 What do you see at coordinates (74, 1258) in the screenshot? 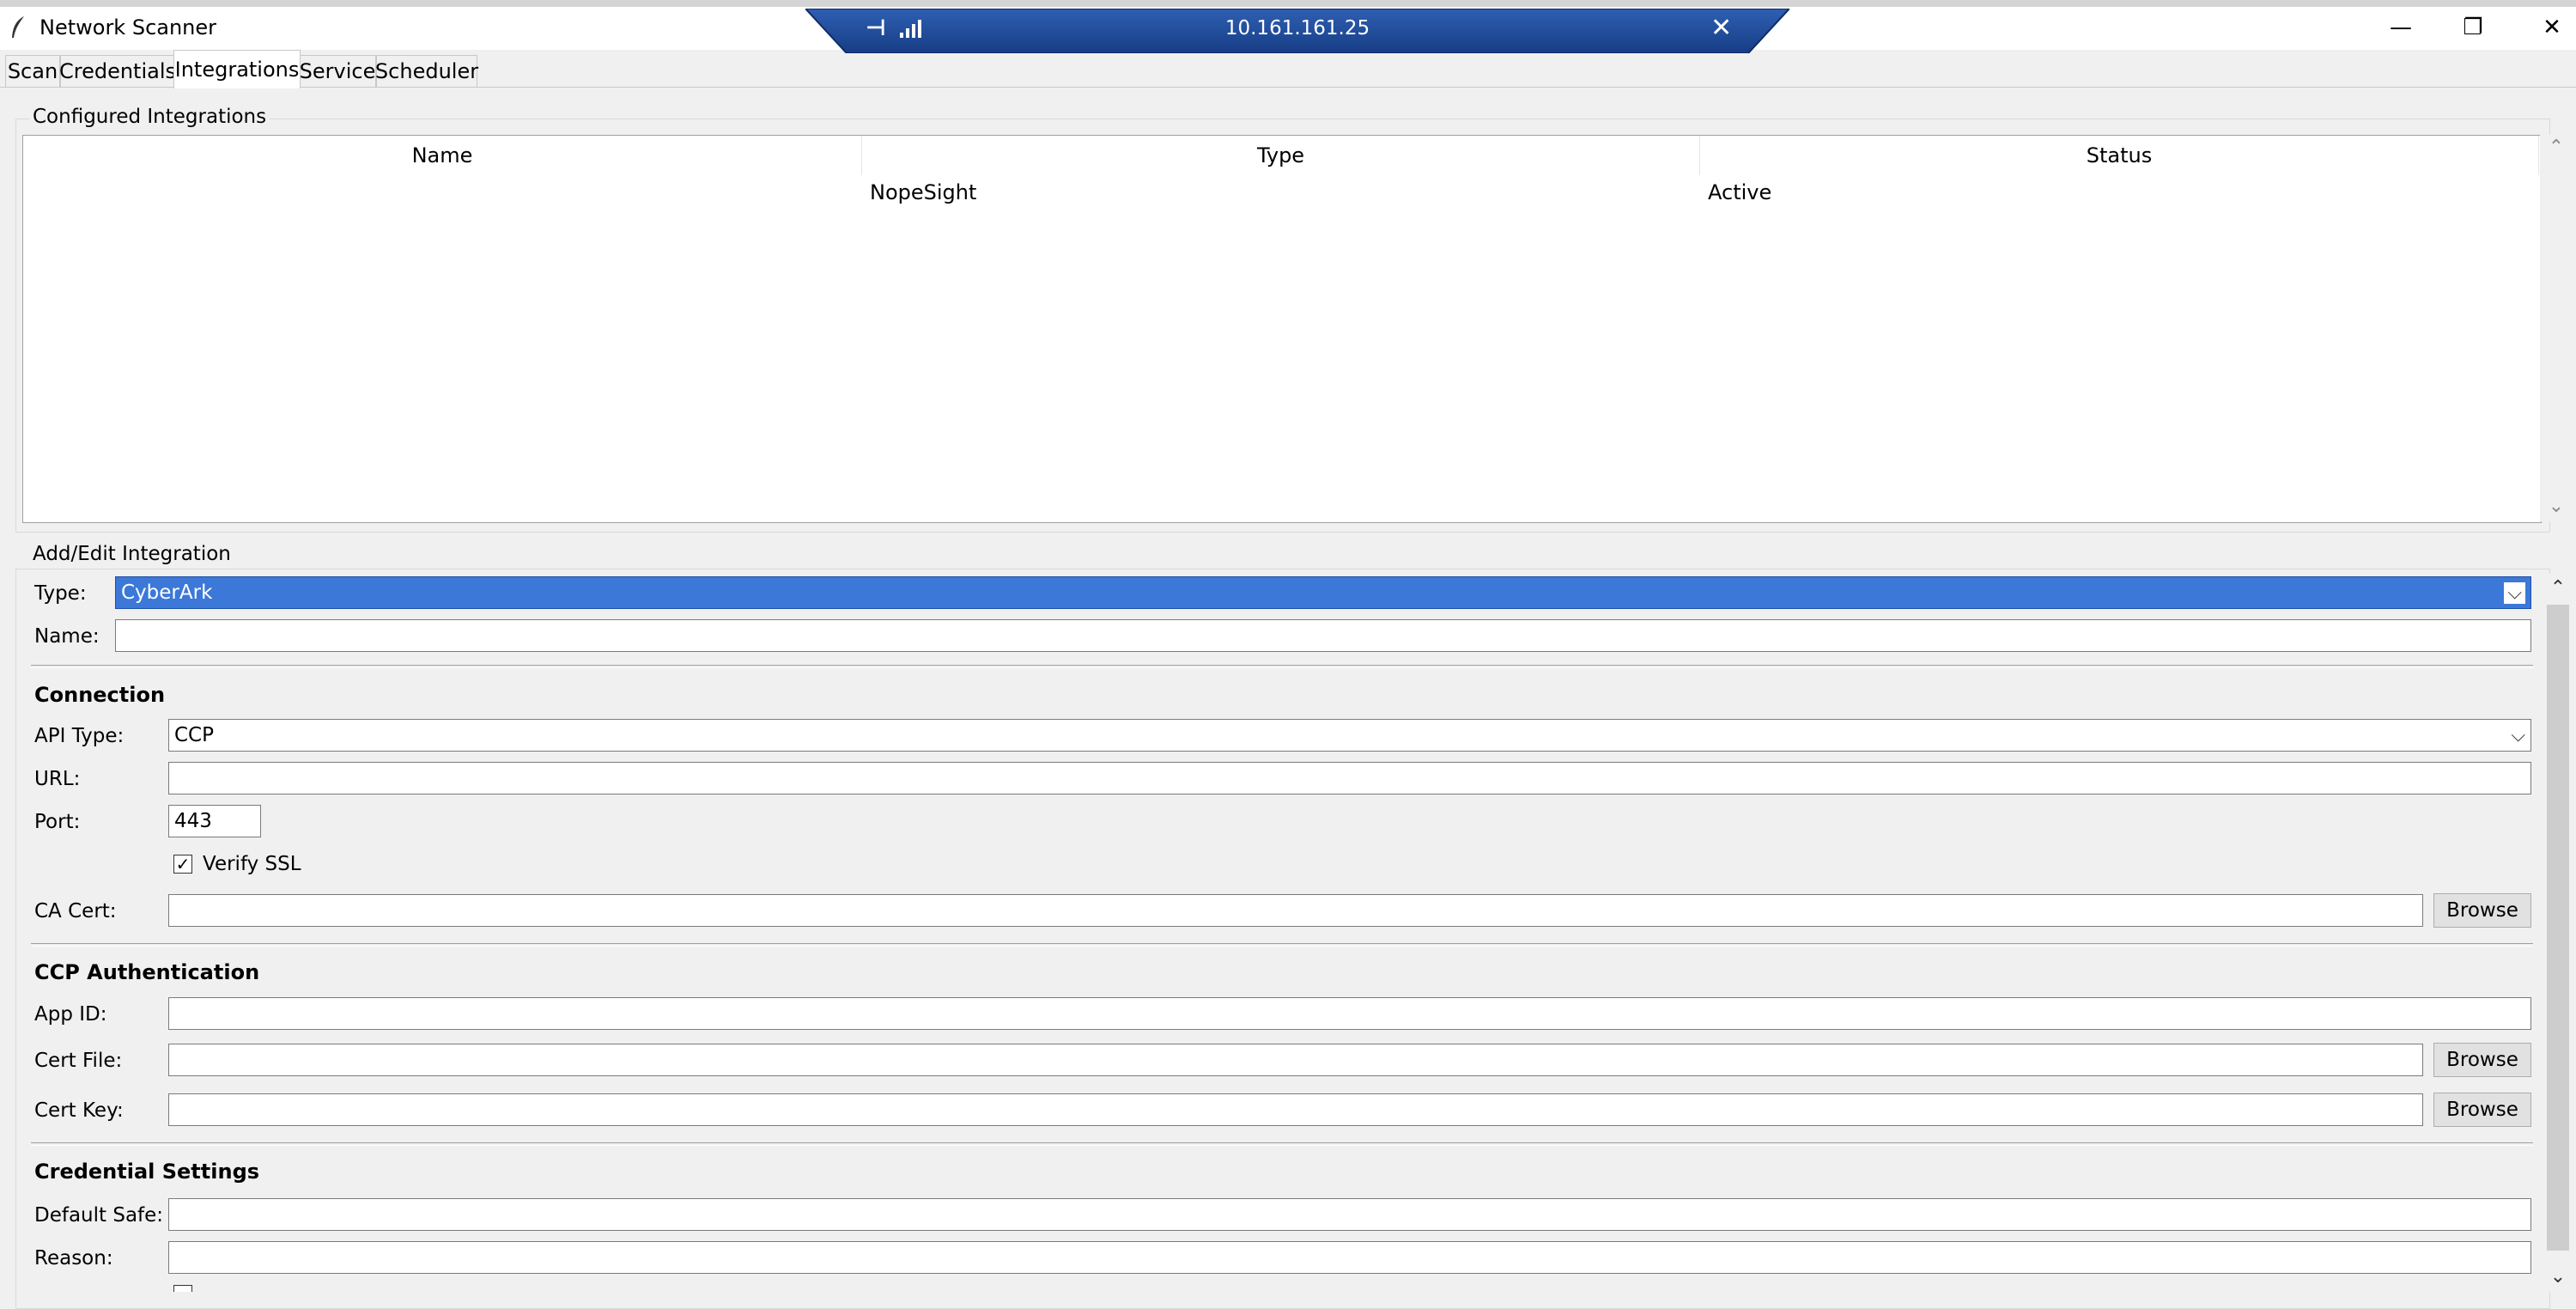
I see `reason-label: Reason:` at bounding box center [74, 1258].